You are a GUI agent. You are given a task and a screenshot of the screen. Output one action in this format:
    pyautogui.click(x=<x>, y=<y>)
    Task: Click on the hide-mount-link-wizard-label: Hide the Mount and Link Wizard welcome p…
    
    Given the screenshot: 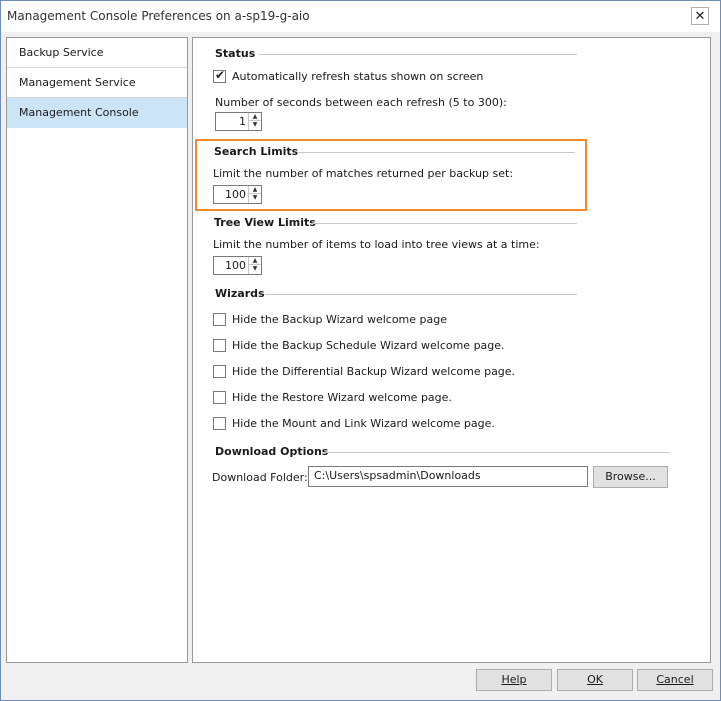 What is the action you would take?
    pyautogui.click(x=363, y=423)
    